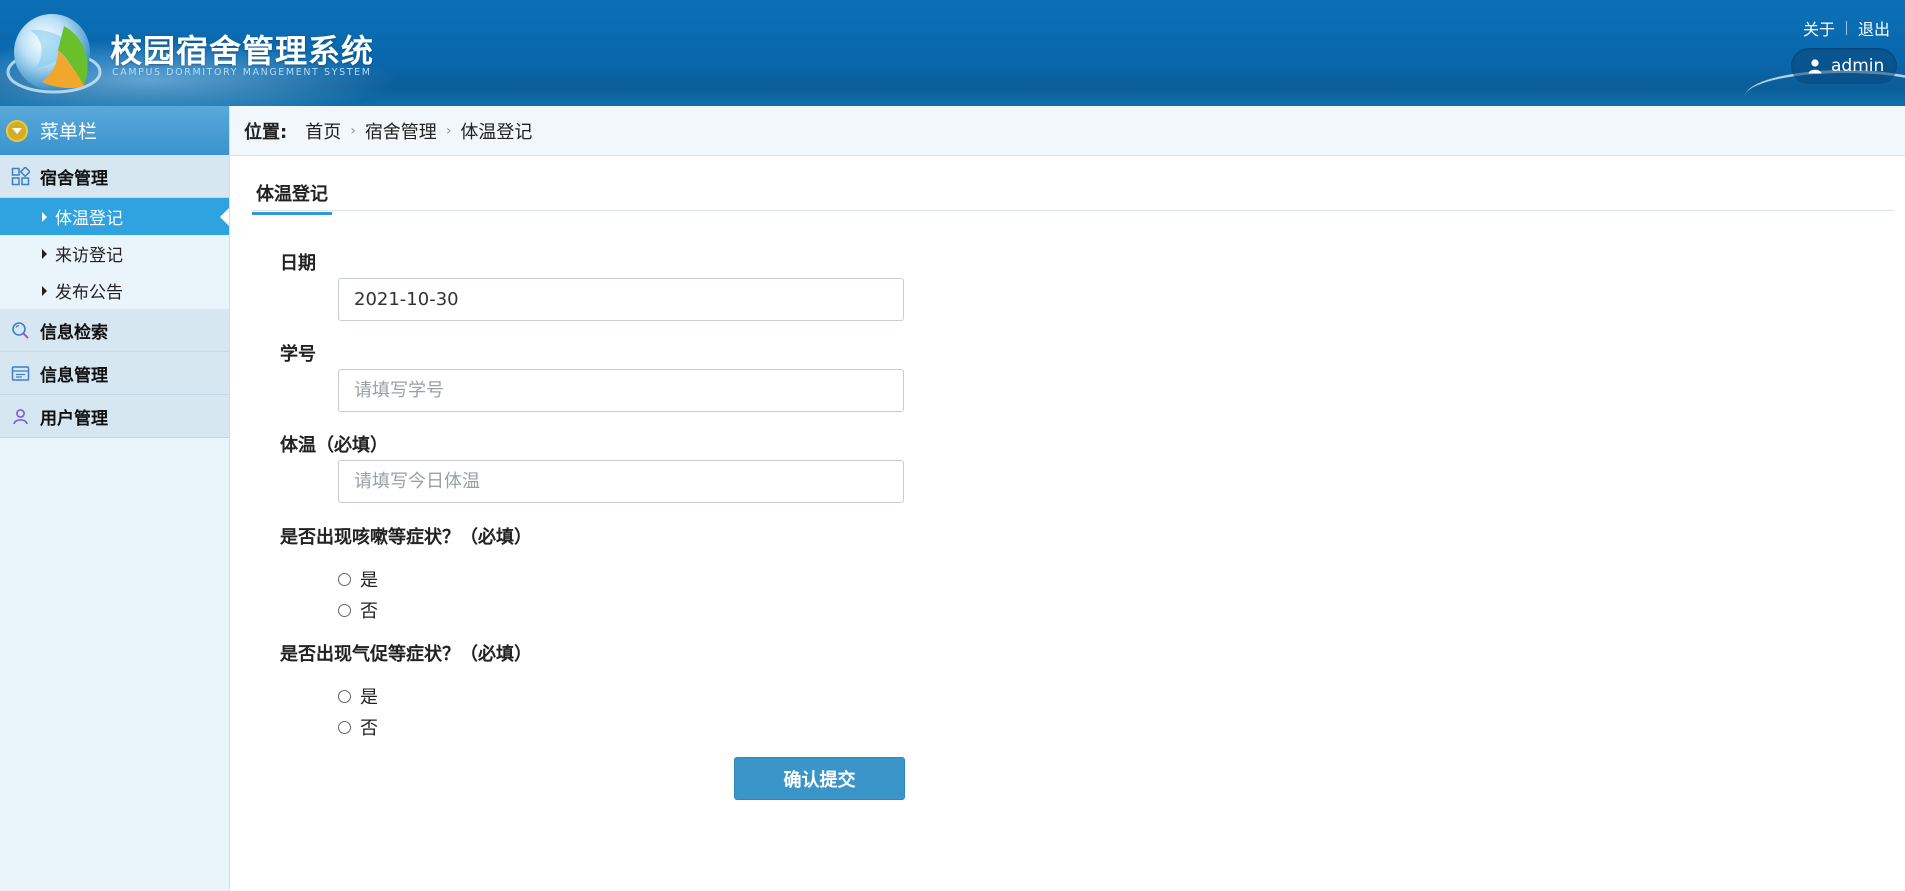 Image resolution: width=1905 pixels, height=891 pixels. What do you see at coordinates (1067, 131) in the screenshot?
I see `breadcrumb: 位置: 首页 › 宿舍管理 › 体温登记` at bounding box center [1067, 131].